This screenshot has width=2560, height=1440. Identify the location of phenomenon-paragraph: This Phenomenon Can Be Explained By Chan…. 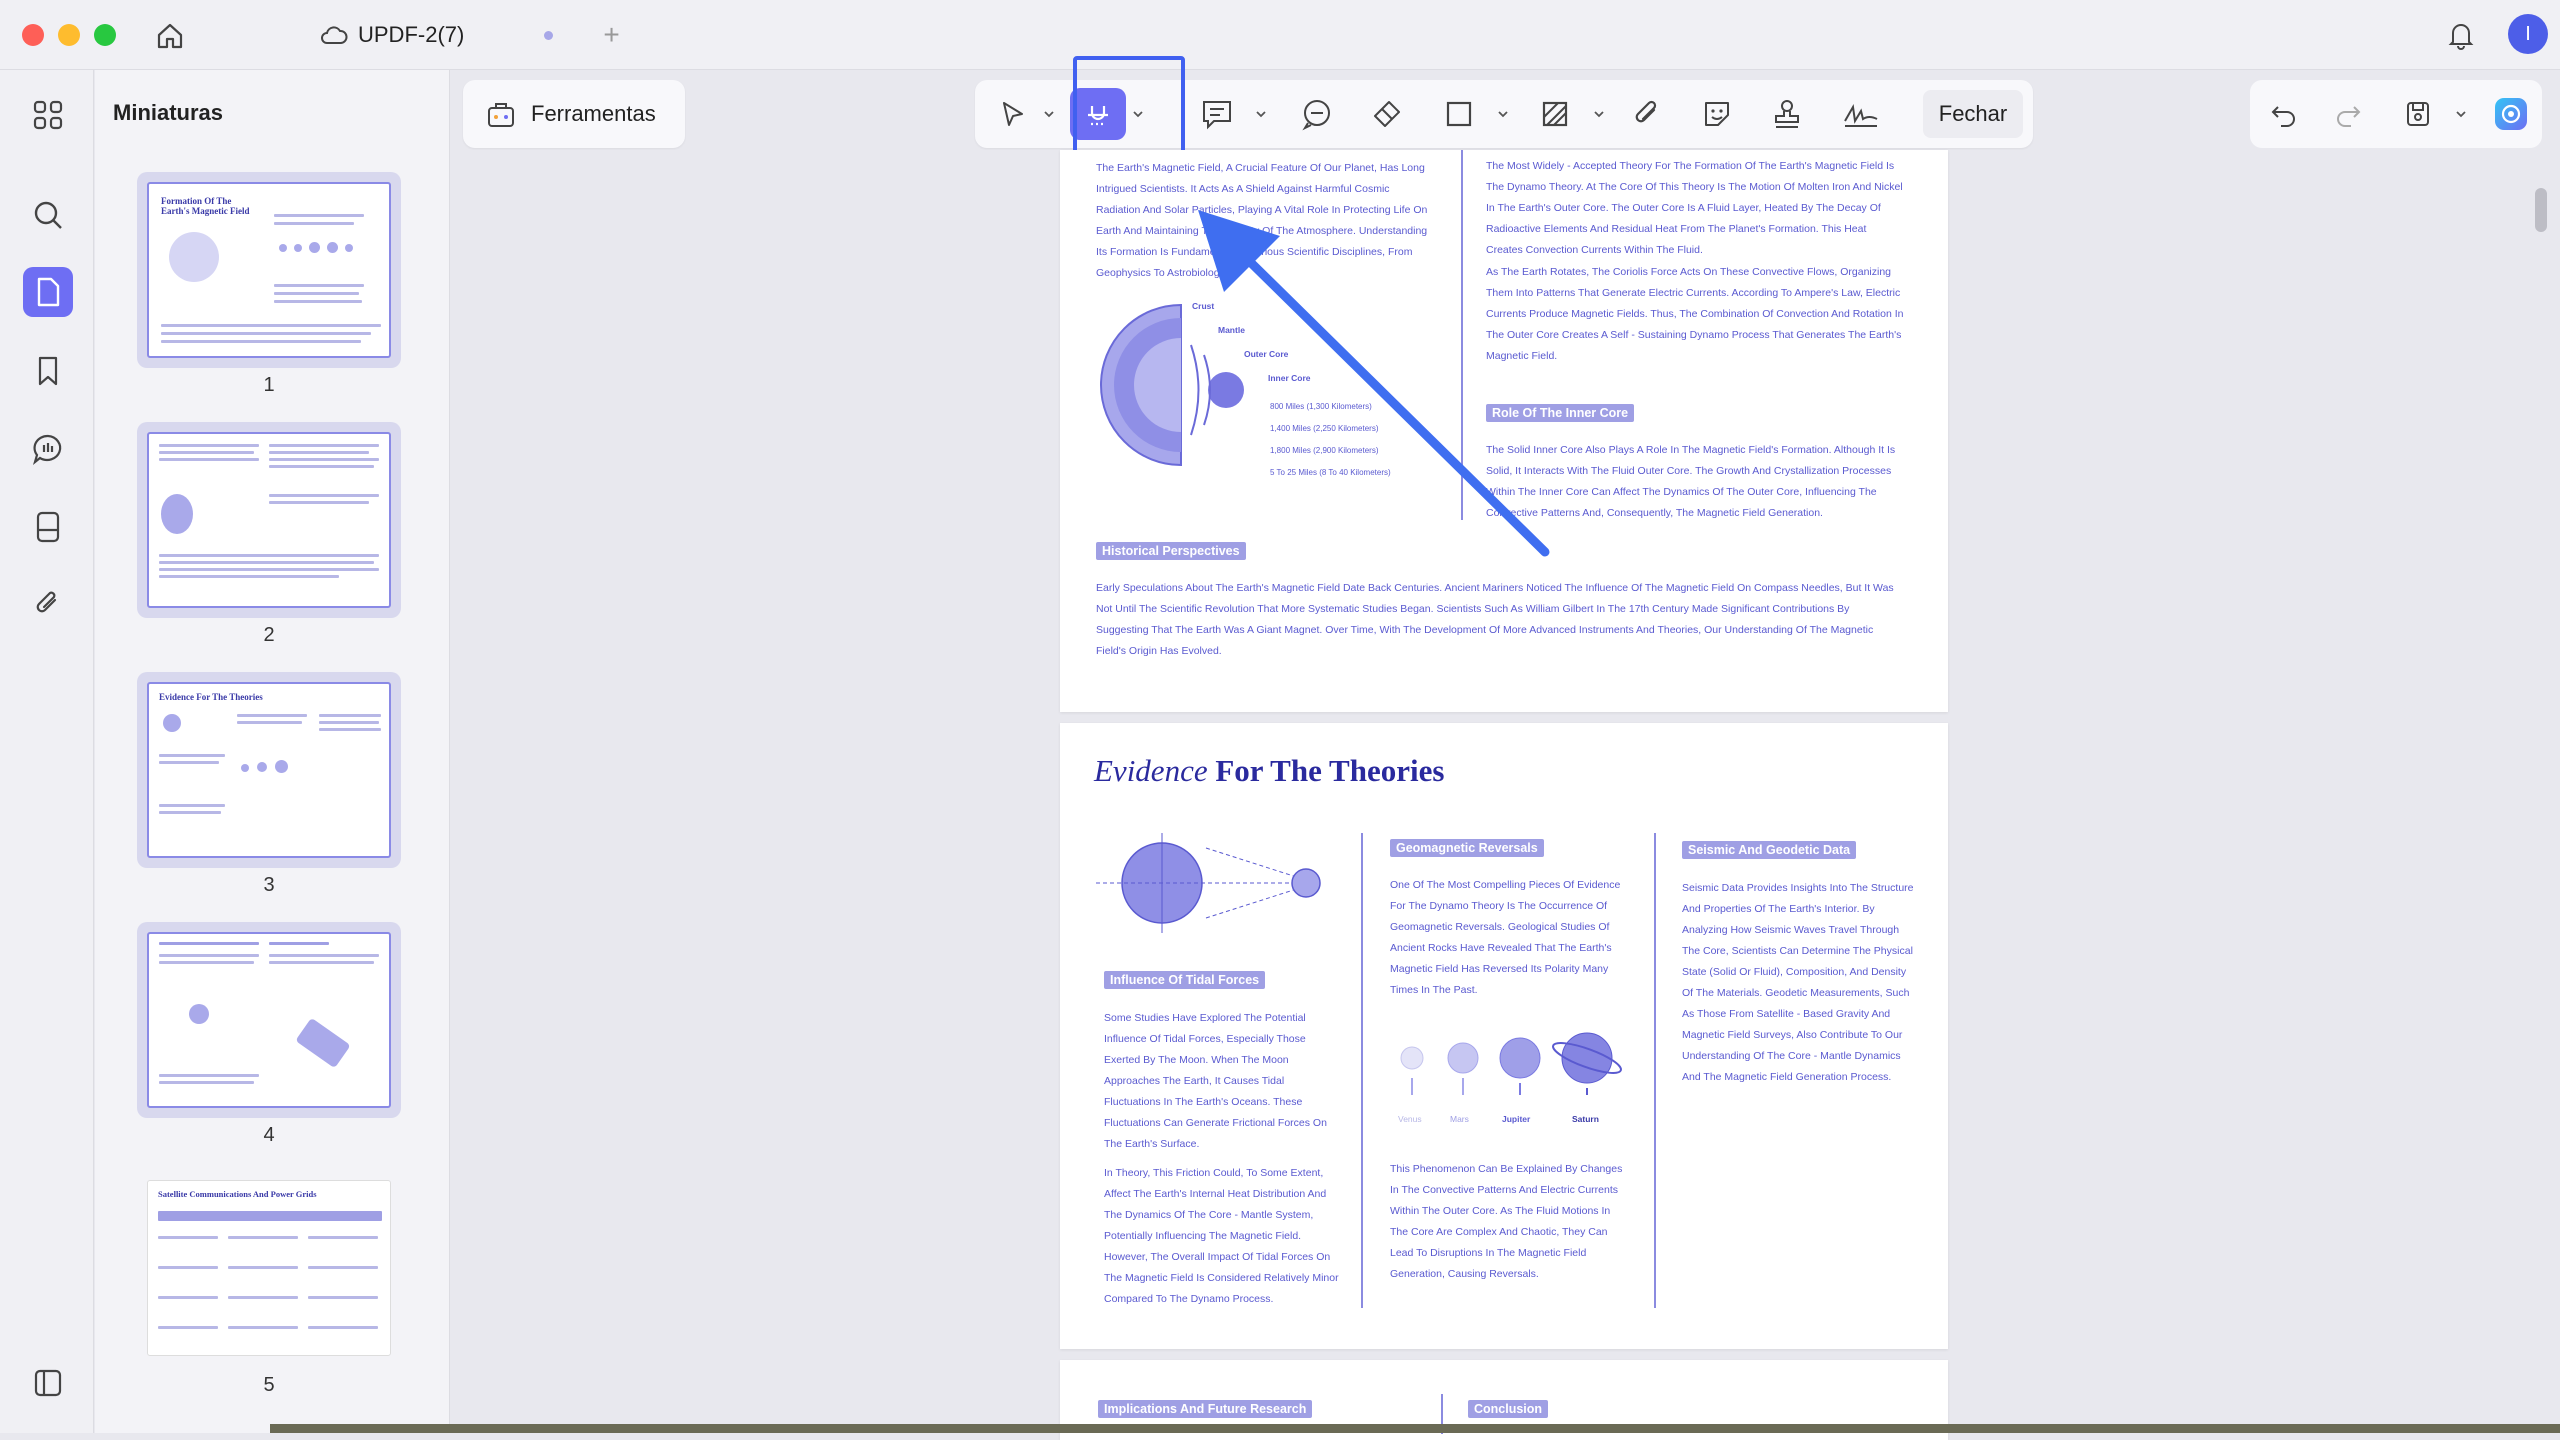
(1506, 1221).